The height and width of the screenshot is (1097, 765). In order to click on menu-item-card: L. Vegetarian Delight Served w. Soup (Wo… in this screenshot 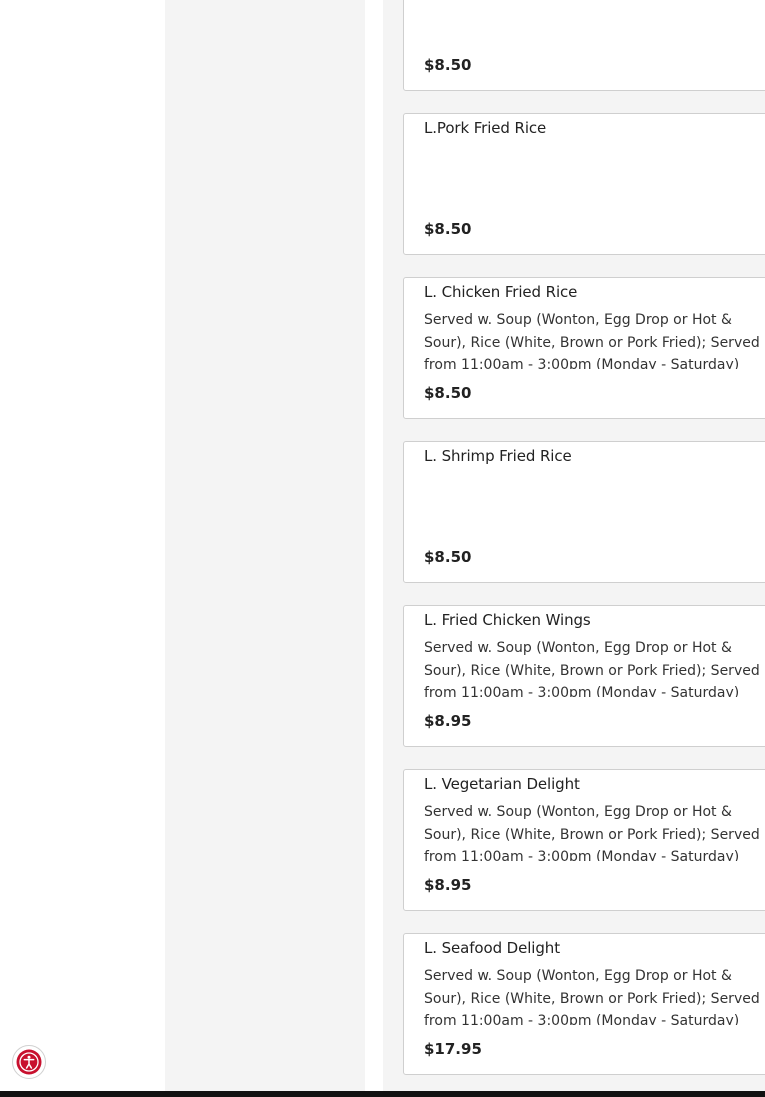, I will do `click(584, 840)`.